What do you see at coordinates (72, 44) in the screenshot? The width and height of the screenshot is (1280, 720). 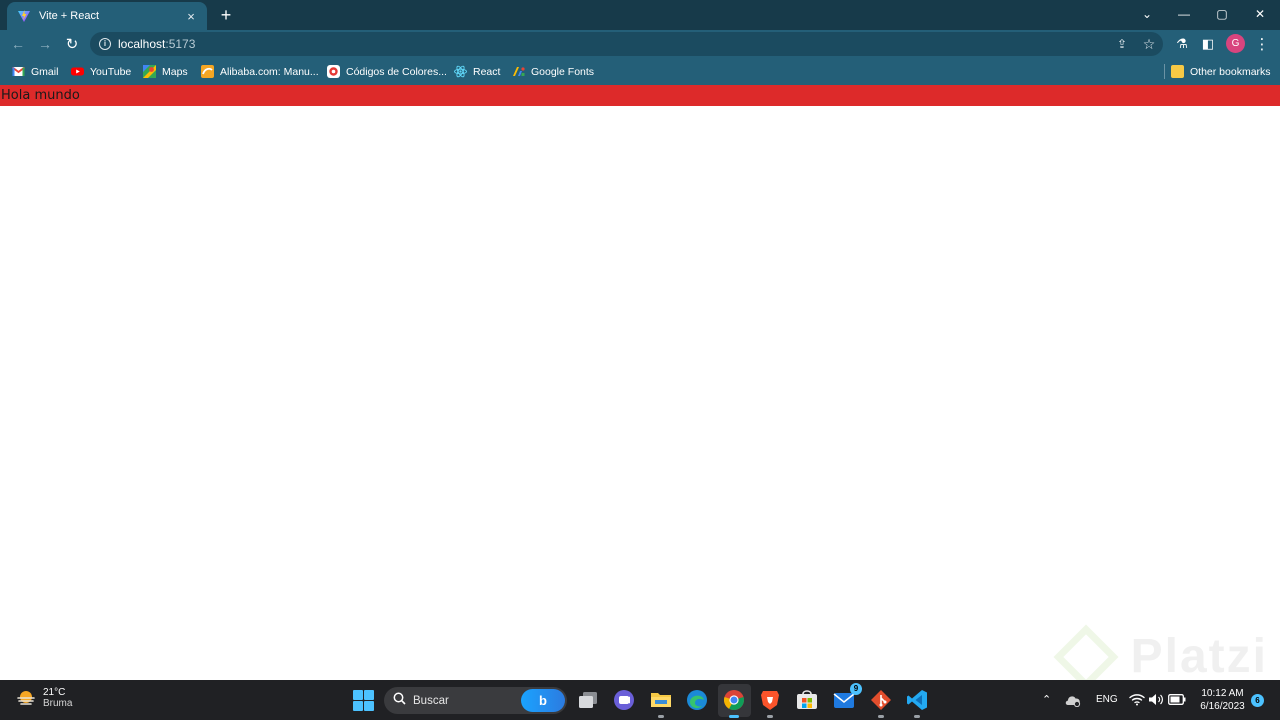 I see `reload-button: ↻` at bounding box center [72, 44].